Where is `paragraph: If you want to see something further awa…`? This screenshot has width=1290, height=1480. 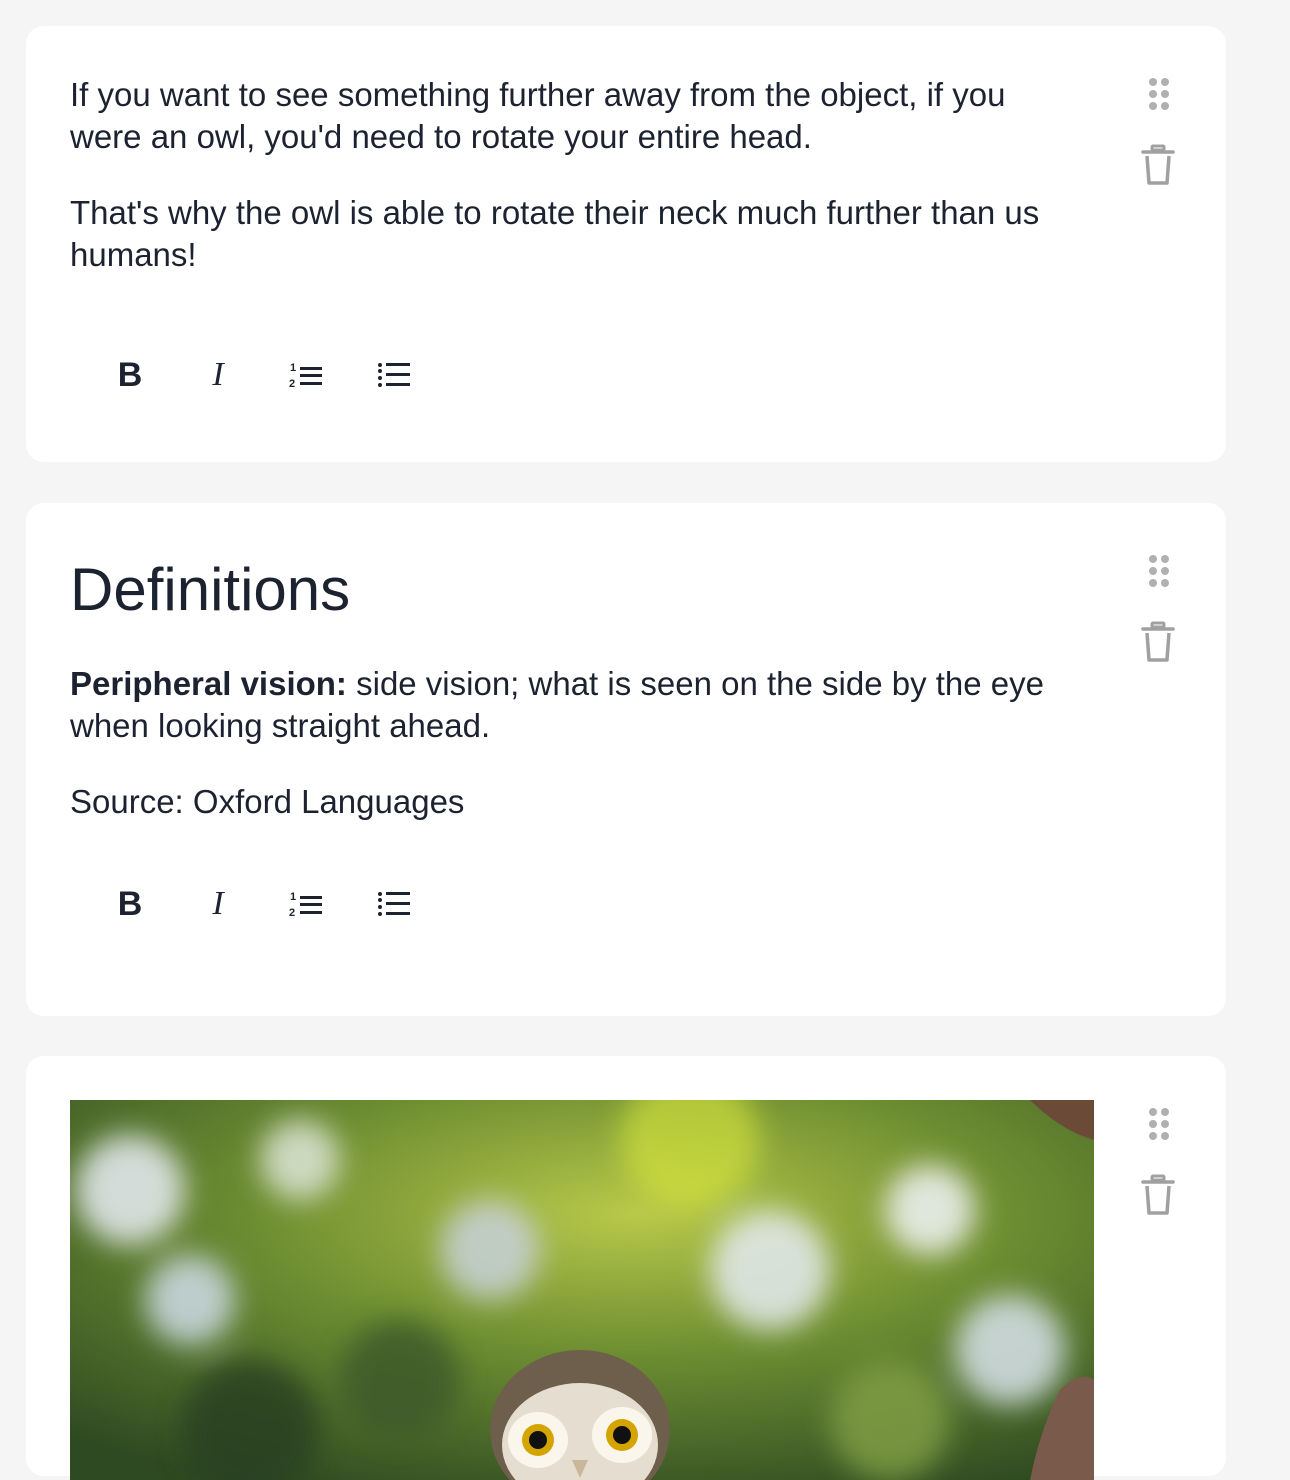 paragraph: If you want to see something further awa… is located at coordinates (538, 115).